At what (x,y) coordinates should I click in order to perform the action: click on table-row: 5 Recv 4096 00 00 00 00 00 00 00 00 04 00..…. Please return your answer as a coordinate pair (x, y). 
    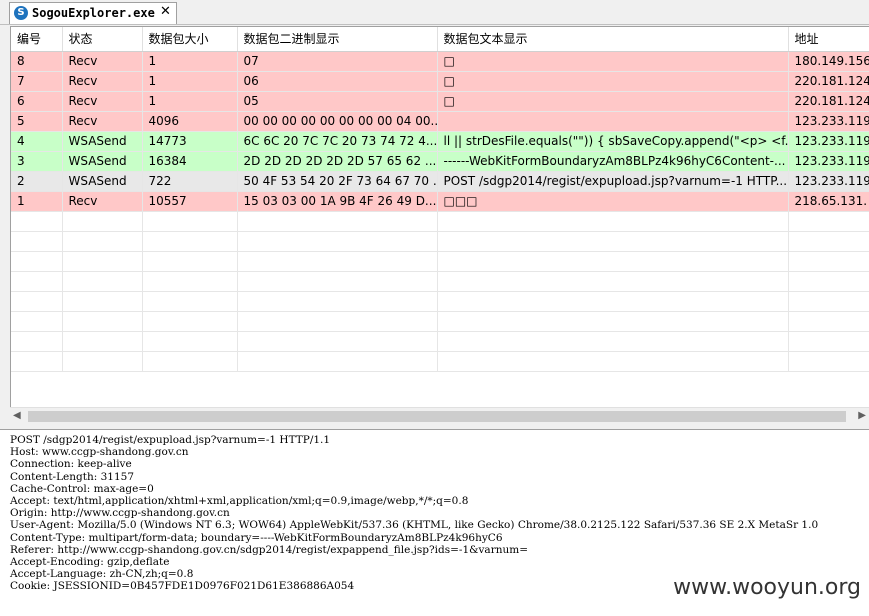
    Looking at the image, I should click on (440, 121).